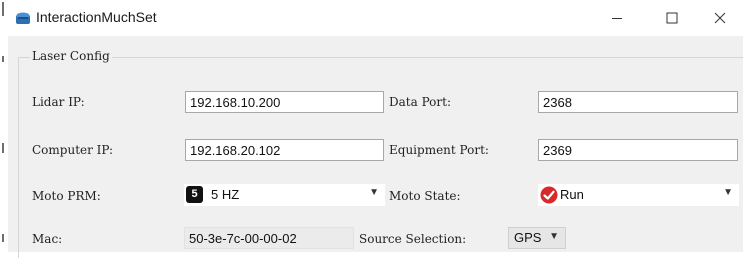 This screenshot has width=743, height=258. I want to click on maximize-icon, so click(672, 18).